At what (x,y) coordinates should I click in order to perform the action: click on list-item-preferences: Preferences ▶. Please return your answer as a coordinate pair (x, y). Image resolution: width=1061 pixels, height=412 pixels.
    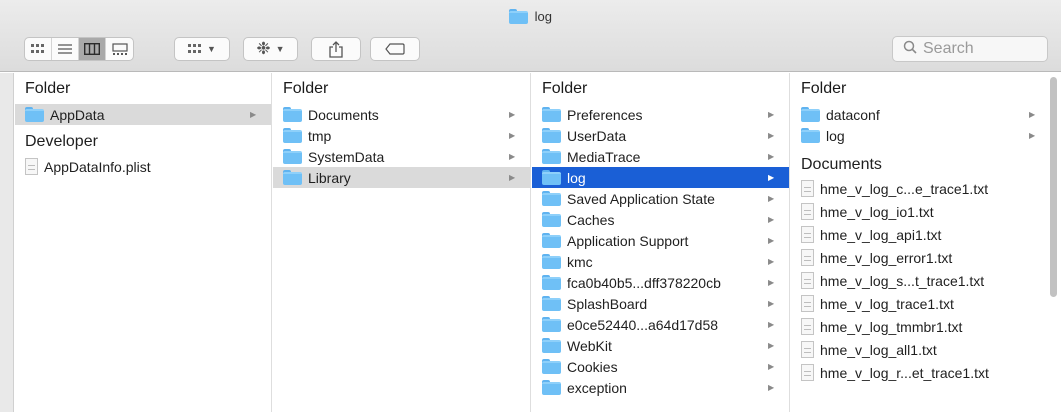
    Looking at the image, I should click on (660, 114).